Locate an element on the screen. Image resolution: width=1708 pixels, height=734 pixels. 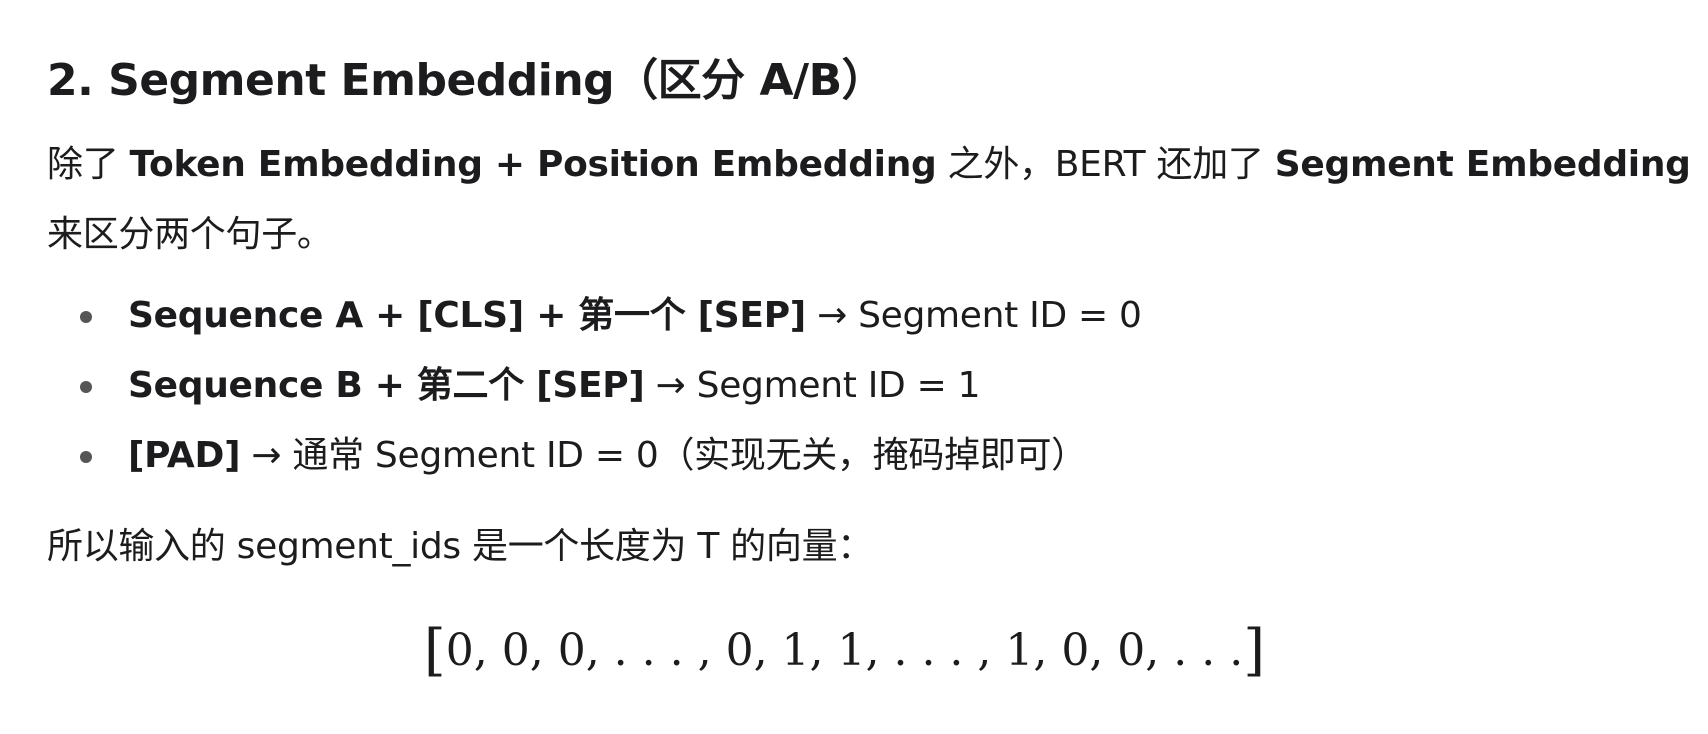
list-item-bold: [PAD] is located at coordinates (184, 455).